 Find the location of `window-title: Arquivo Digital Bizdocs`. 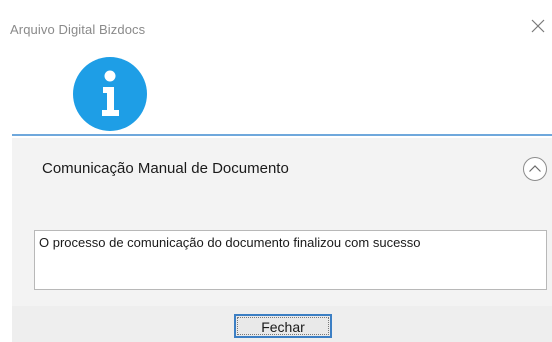

window-title: Arquivo Digital Bizdocs is located at coordinates (78, 29).